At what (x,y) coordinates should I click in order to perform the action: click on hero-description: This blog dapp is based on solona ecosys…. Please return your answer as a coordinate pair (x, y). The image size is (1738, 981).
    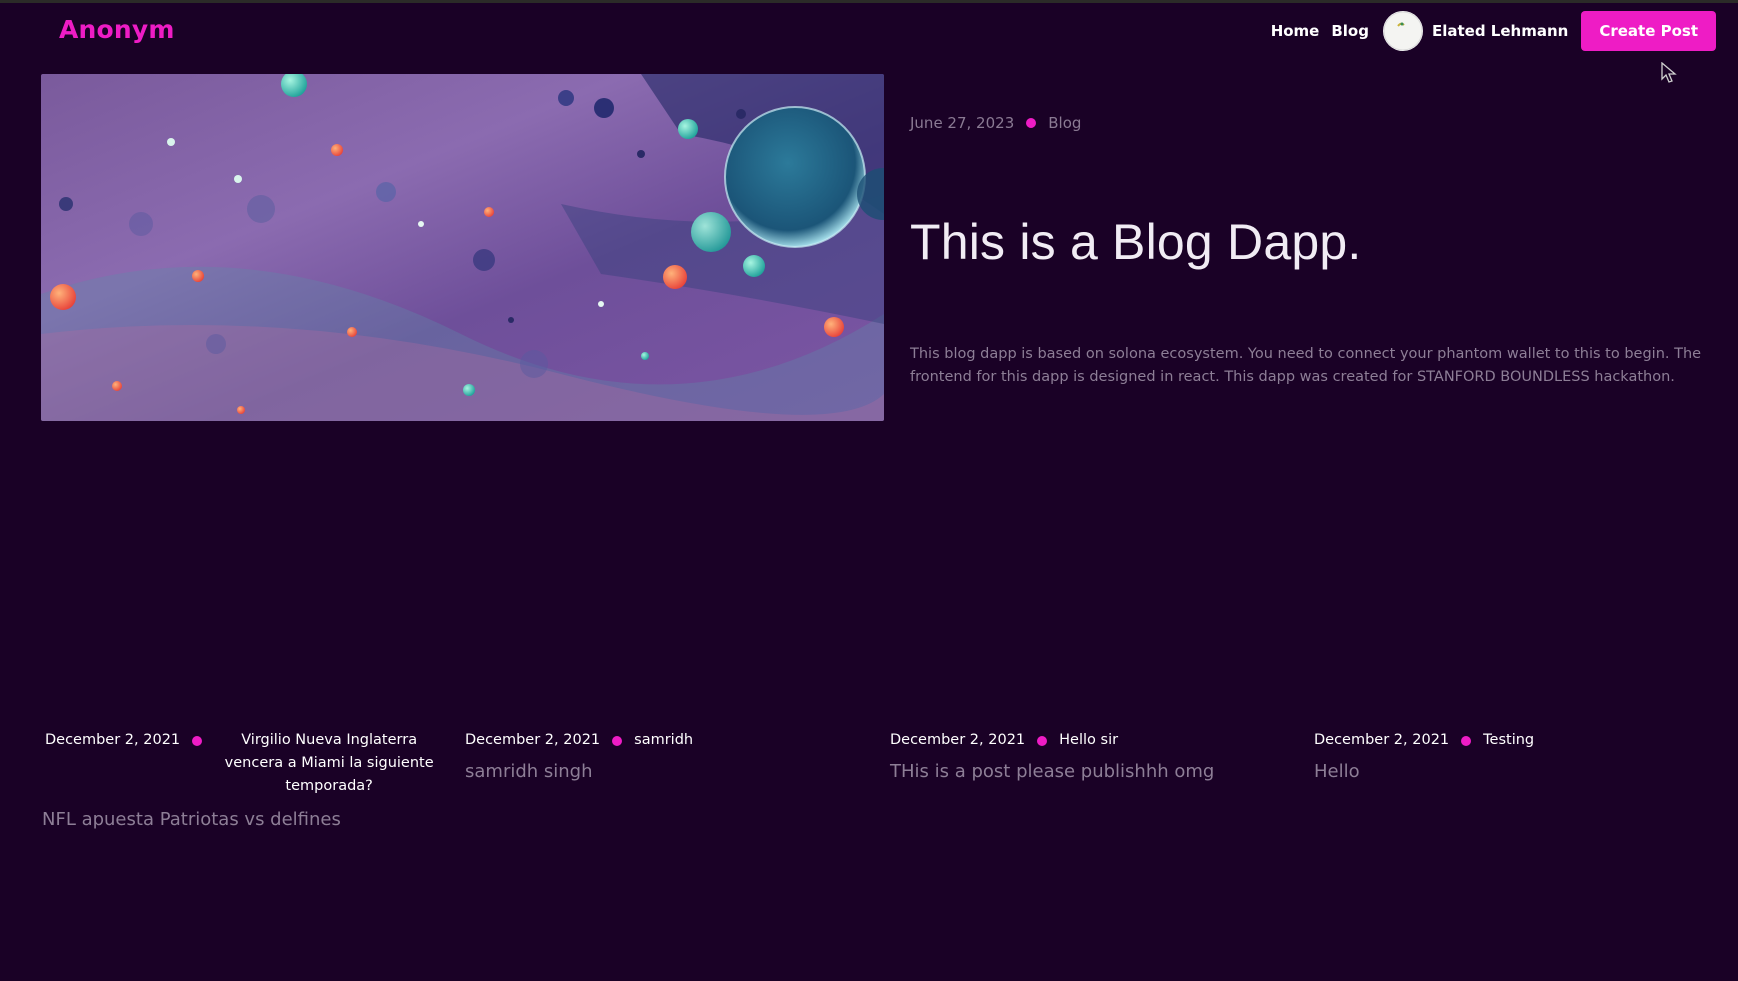
    Looking at the image, I should click on (1306, 365).